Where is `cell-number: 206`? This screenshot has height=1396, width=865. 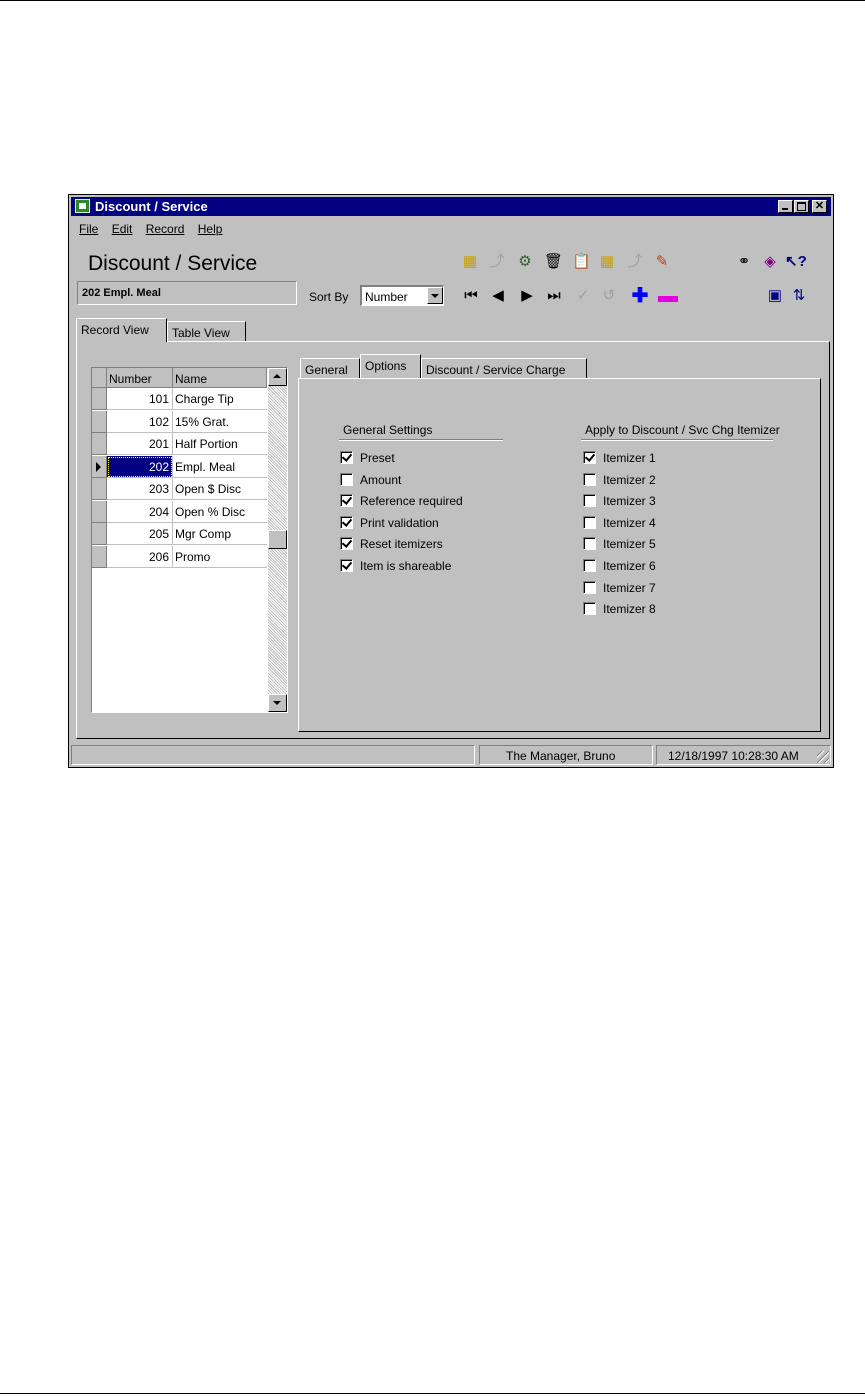 cell-number: 206 is located at coordinates (140, 556).